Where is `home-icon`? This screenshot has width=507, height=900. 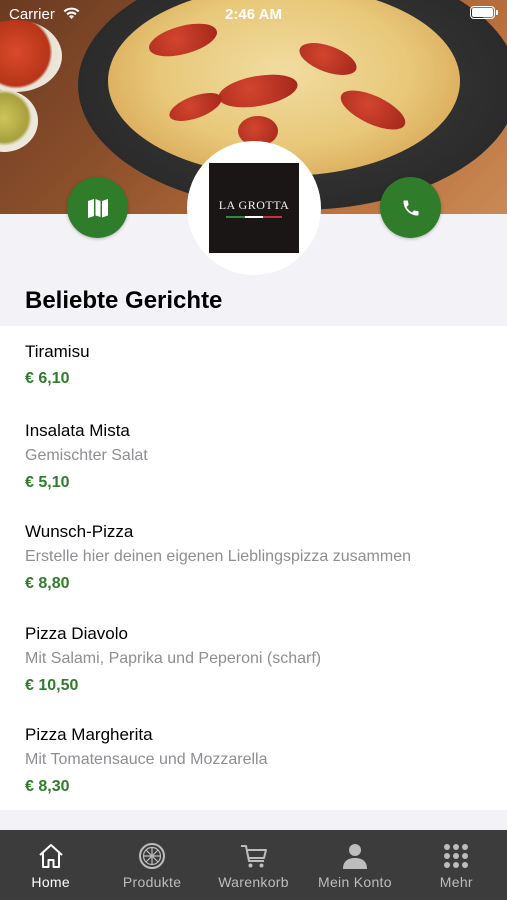 home-icon is located at coordinates (51, 856).